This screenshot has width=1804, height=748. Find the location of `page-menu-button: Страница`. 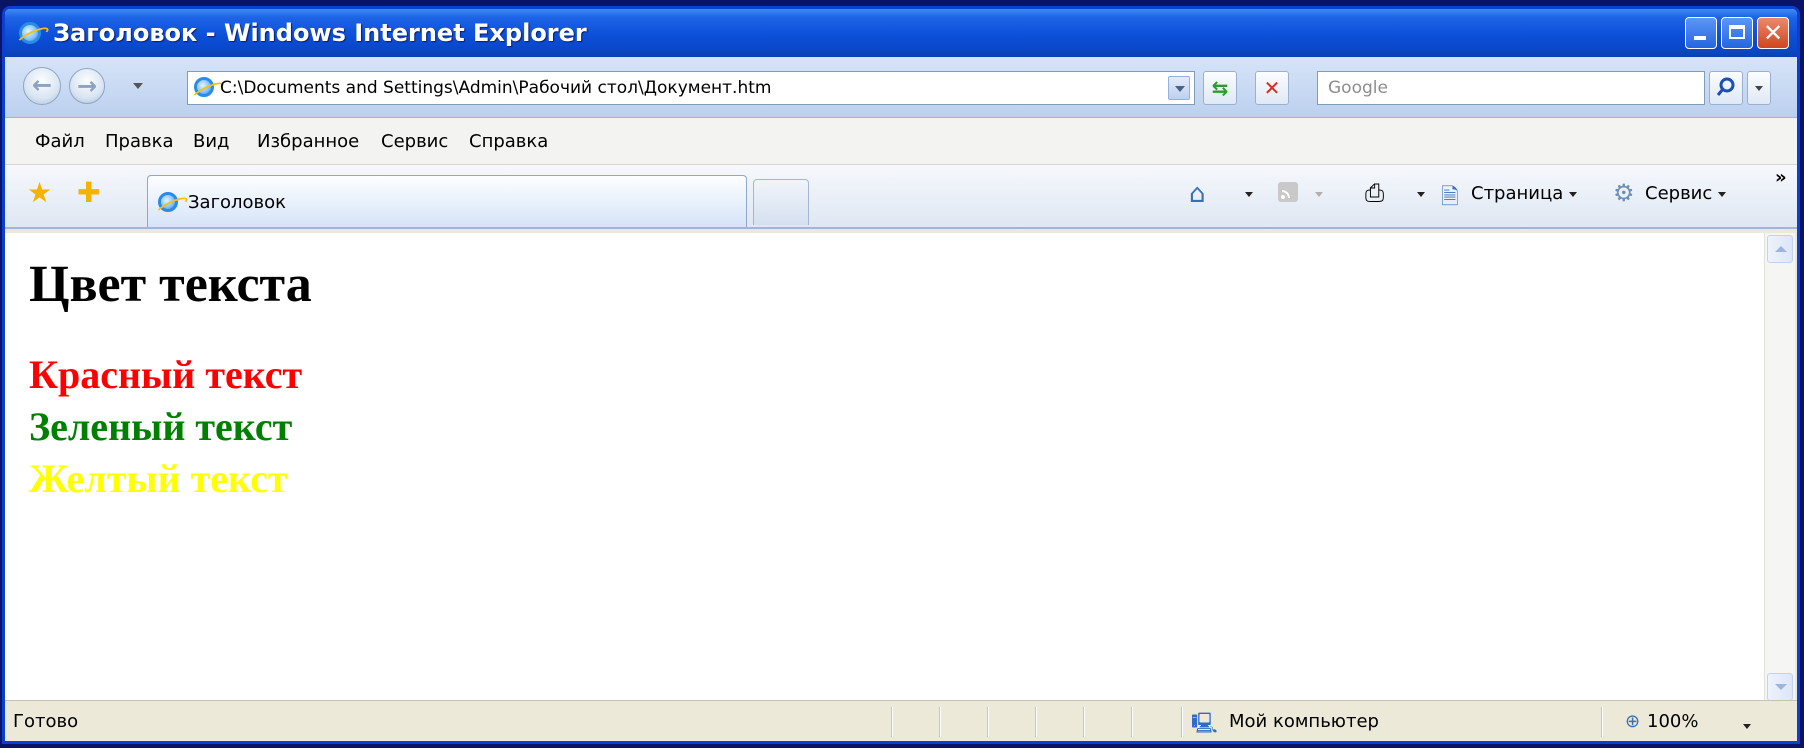

page-menu-button: Страница is located at coordinates (1524, 193).